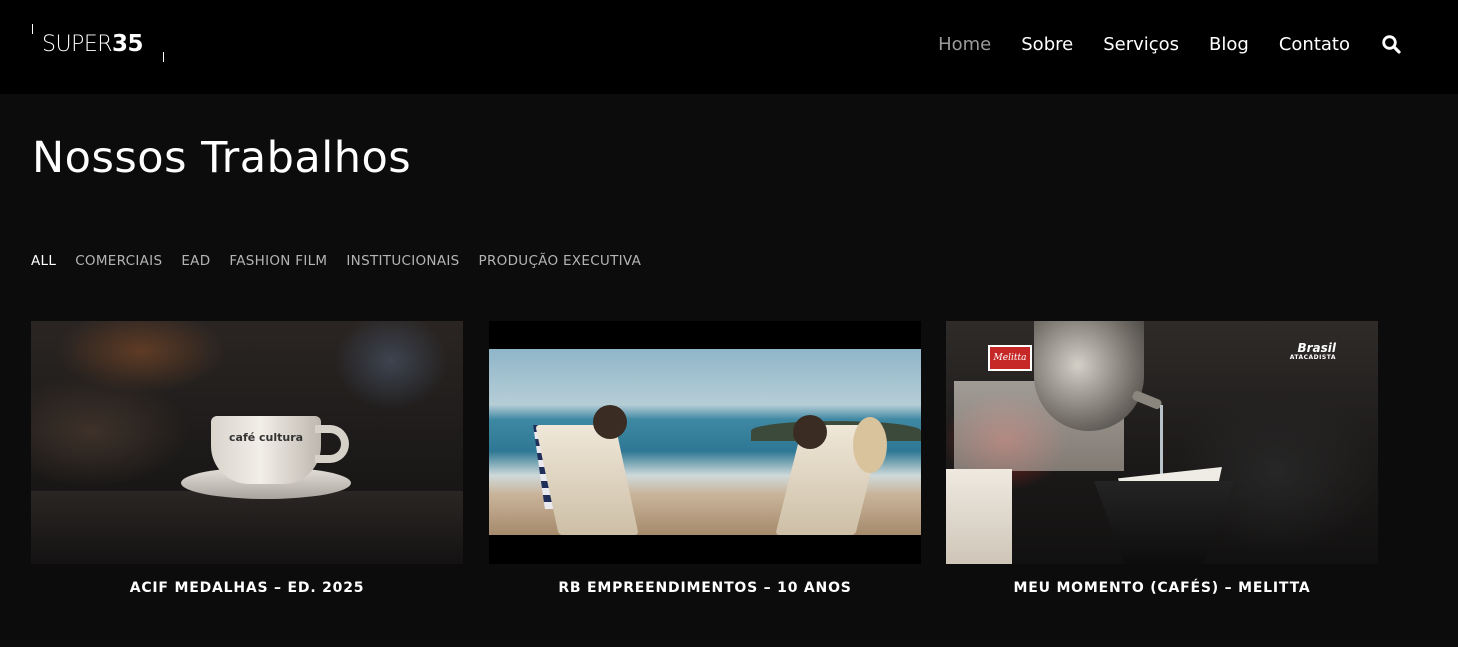  I want to click on project-card: café cultura ACIF MEDALHAS – ED. 2025, so click(247, 458).